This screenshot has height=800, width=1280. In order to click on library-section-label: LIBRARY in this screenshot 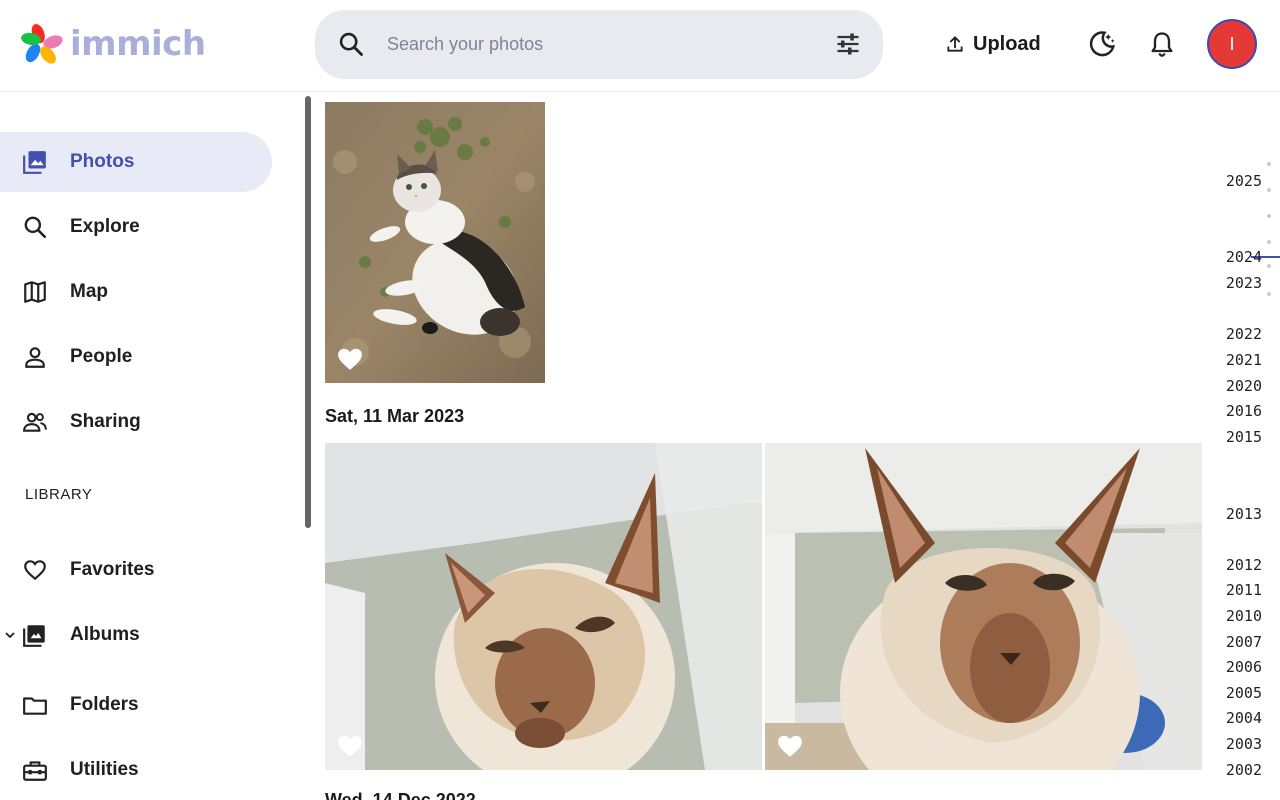, I will do `click(59, 494)`.